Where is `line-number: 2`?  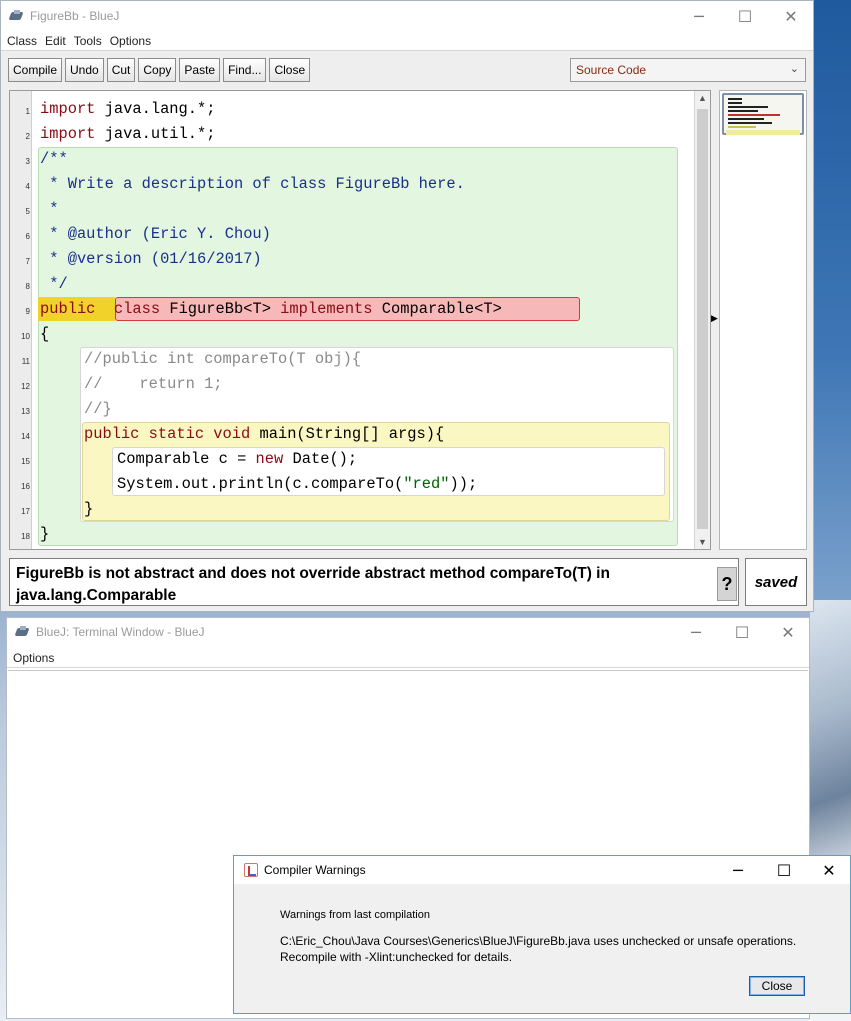
line-number: 2 is located at coordinates (27, 136).